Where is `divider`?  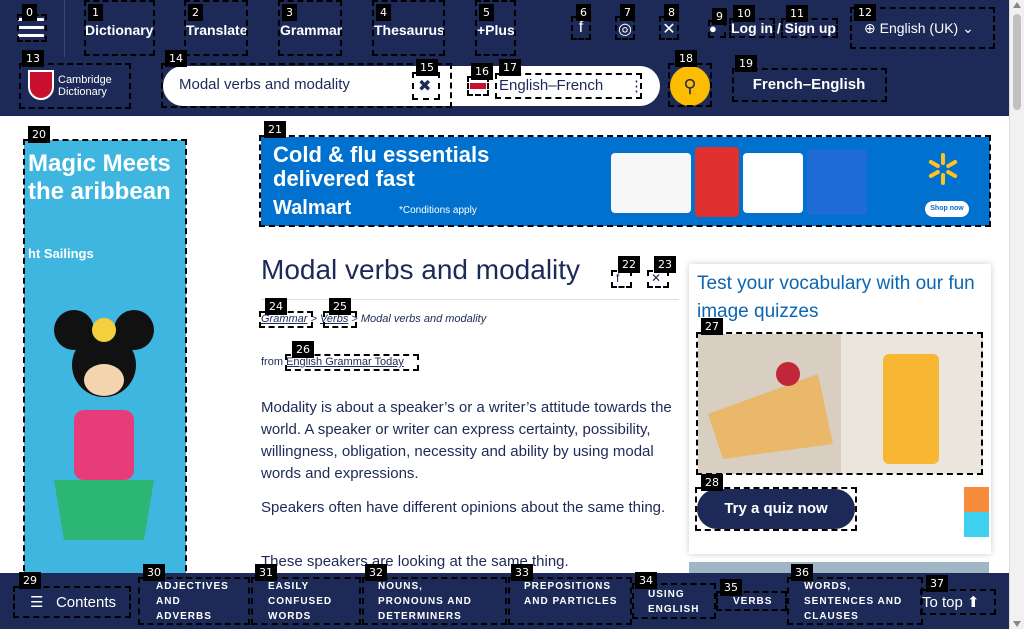
divider is located at coordinates (470, 299).